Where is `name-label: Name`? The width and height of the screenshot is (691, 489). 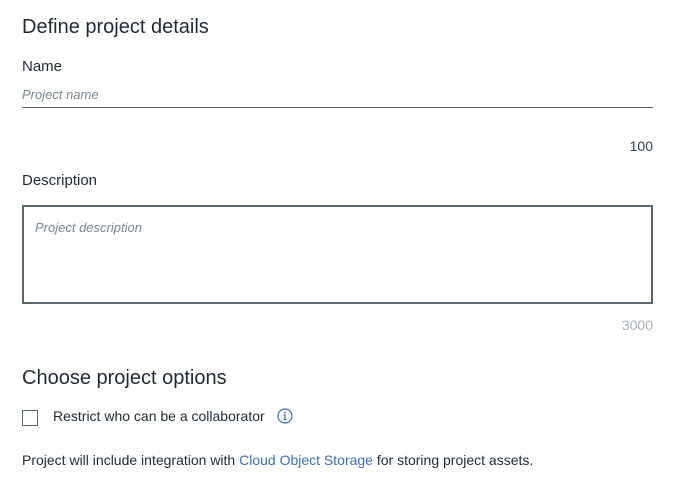 name-label: Name is located at coordinates (42, 66).